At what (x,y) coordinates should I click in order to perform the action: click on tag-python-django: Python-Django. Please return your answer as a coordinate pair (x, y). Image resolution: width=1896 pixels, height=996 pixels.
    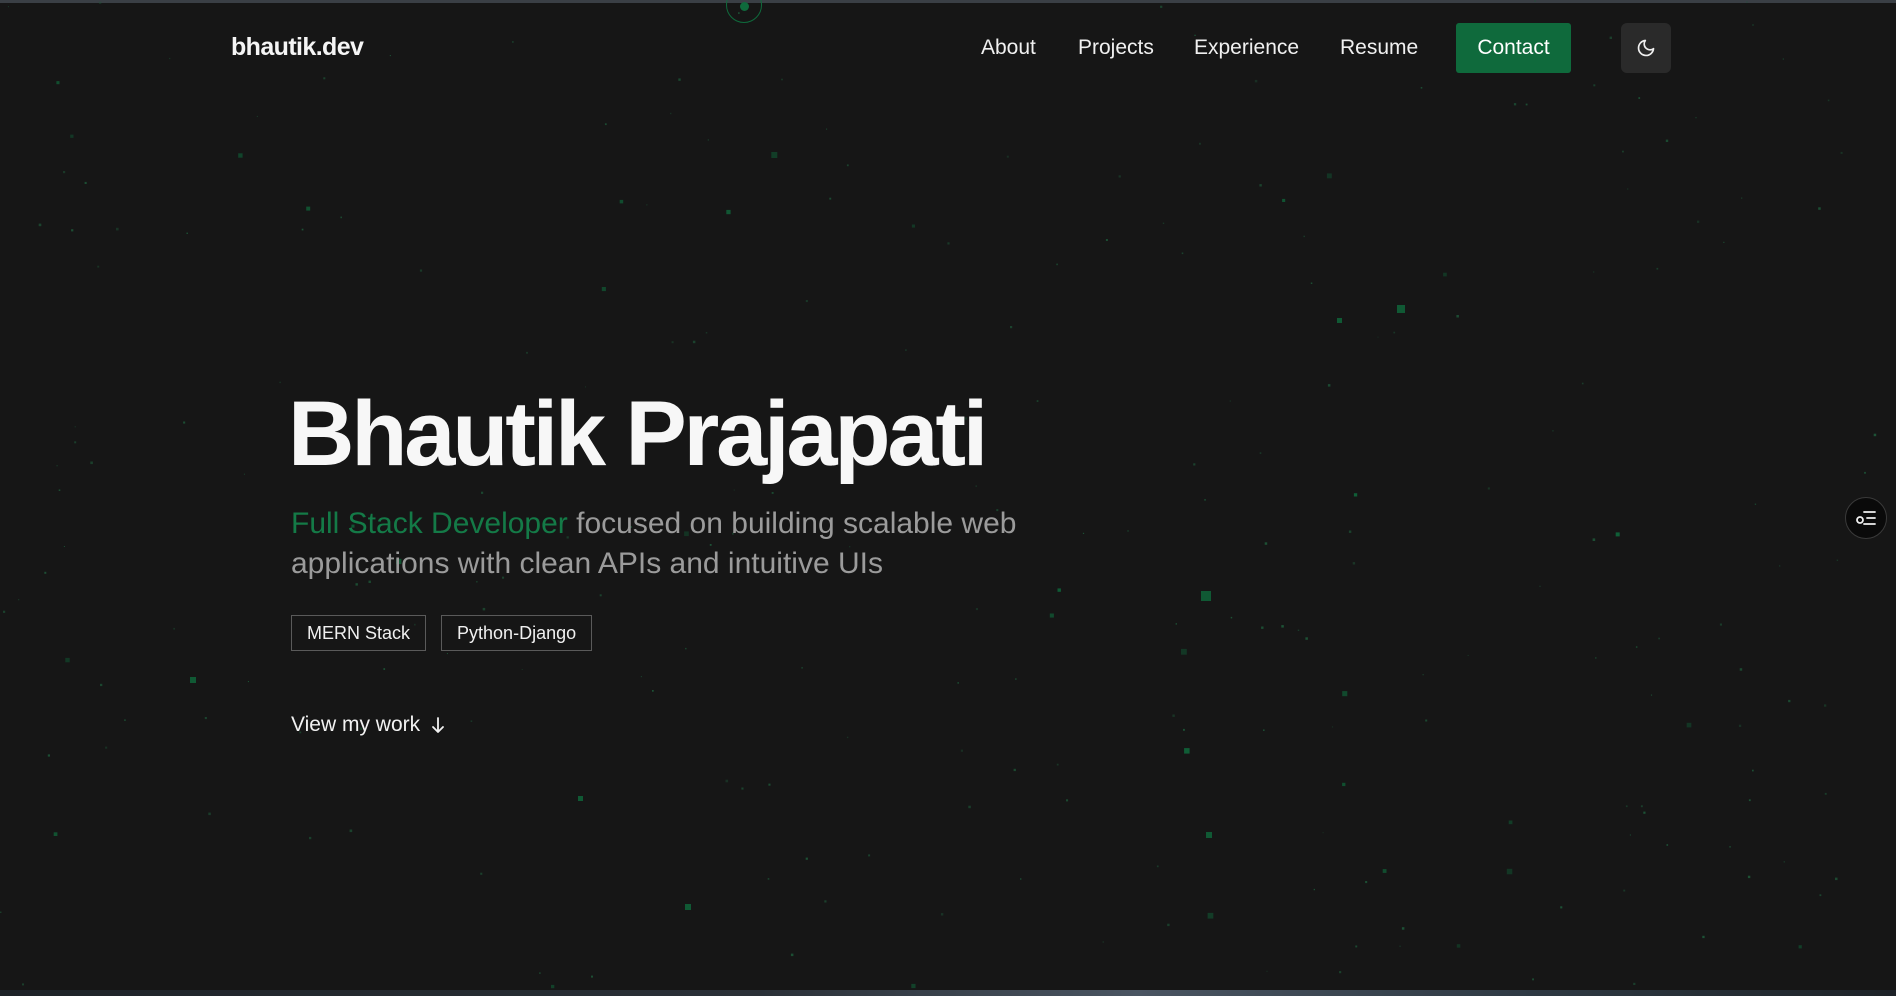
    Looking at the image, I should click on (517, 633).